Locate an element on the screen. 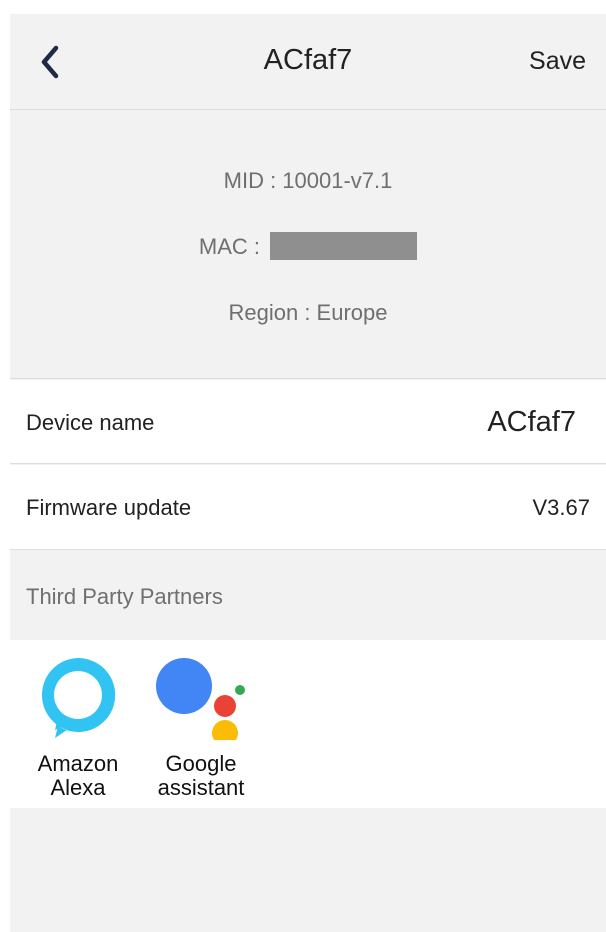 The image size is (606, 932). google-assistant-item: Google assistant is located at coordinates (201, 724).